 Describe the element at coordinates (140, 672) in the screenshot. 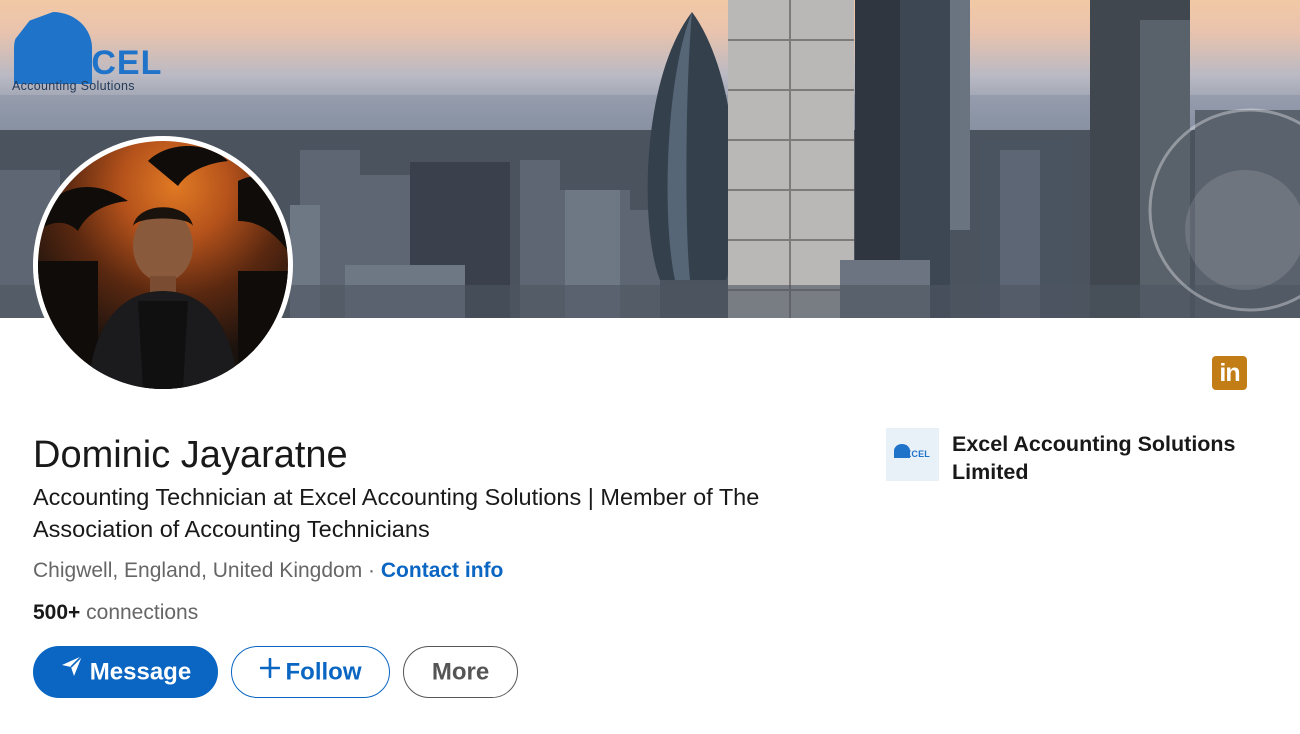

I see `message-button-label: Message` at that location.